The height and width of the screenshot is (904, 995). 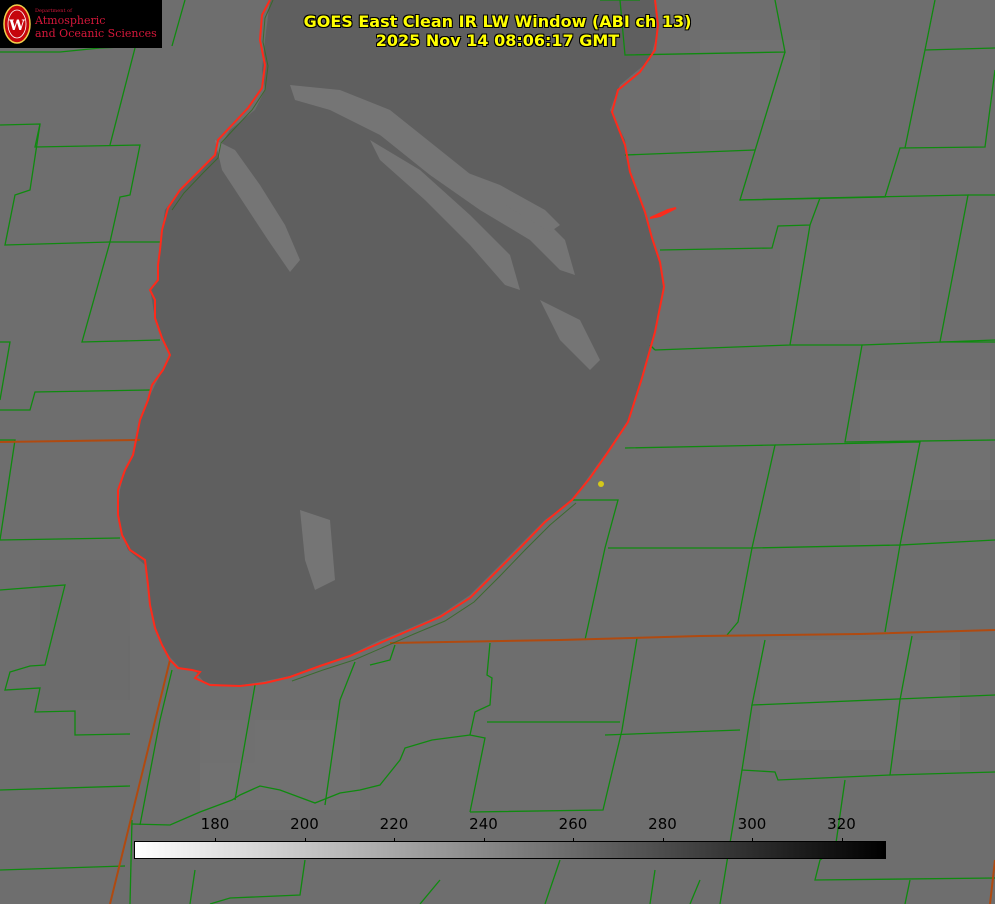 I want to click on station-marker, so click(x=601, y=484).